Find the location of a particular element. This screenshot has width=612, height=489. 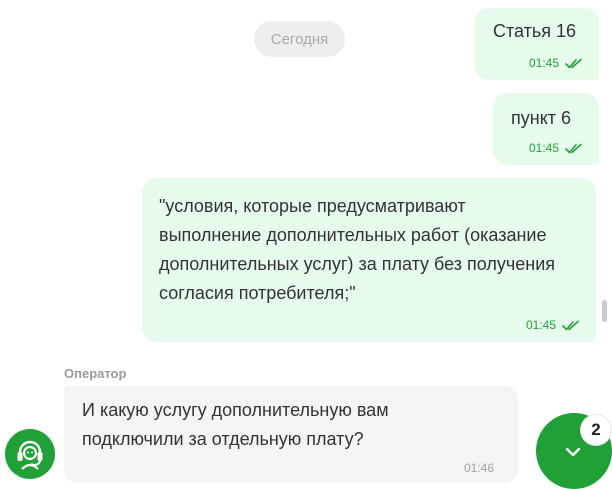

message-meta: 01:46 is located at coordinates (479, 468).